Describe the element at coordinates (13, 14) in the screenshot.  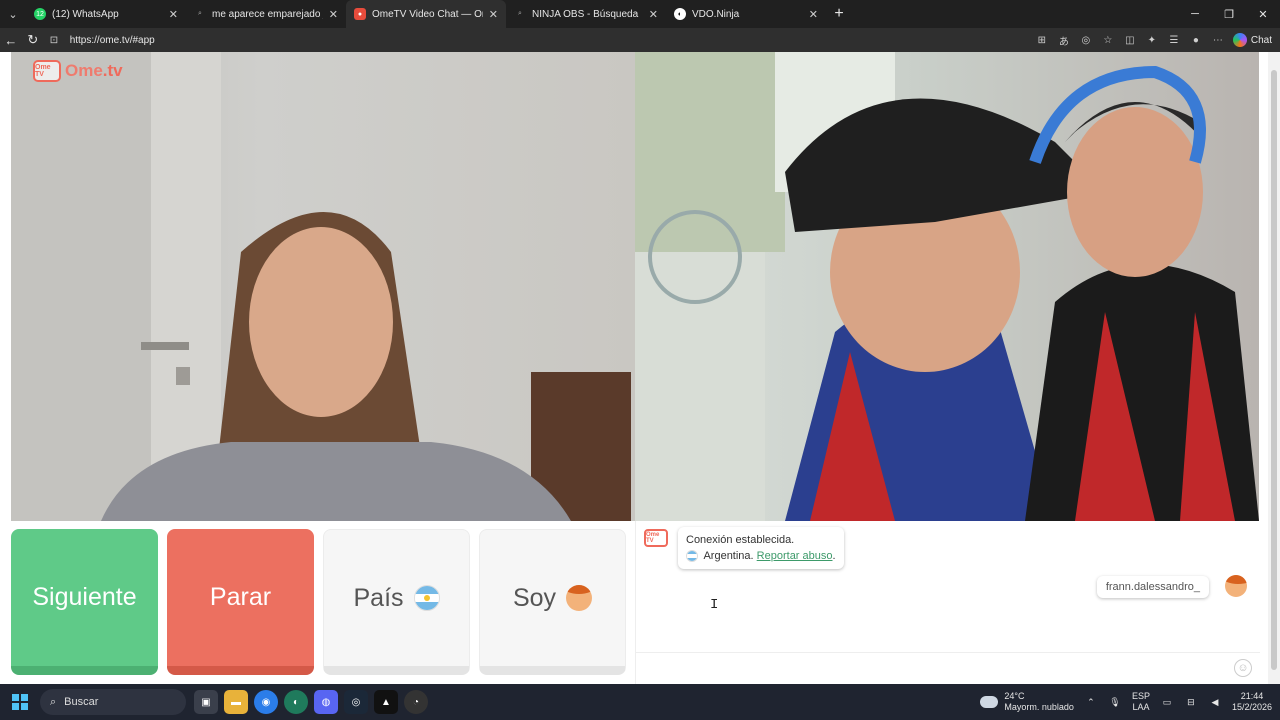
I see `tab-actions-menu-button: ⌄` at that location.